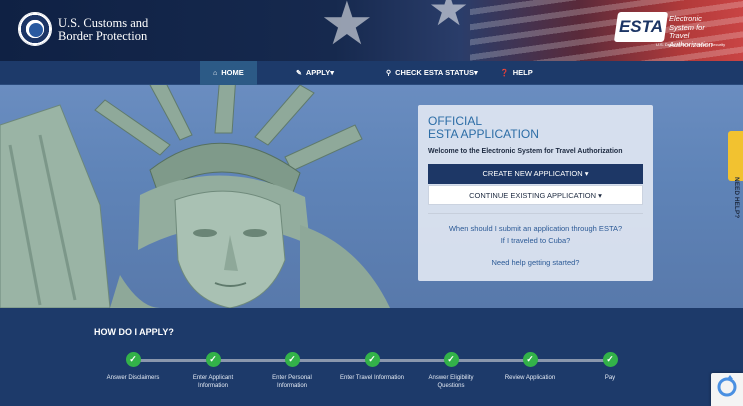  I want to click on continue-button-label: CONTINUE EXISTING APPLICATION, so click(533, 195).